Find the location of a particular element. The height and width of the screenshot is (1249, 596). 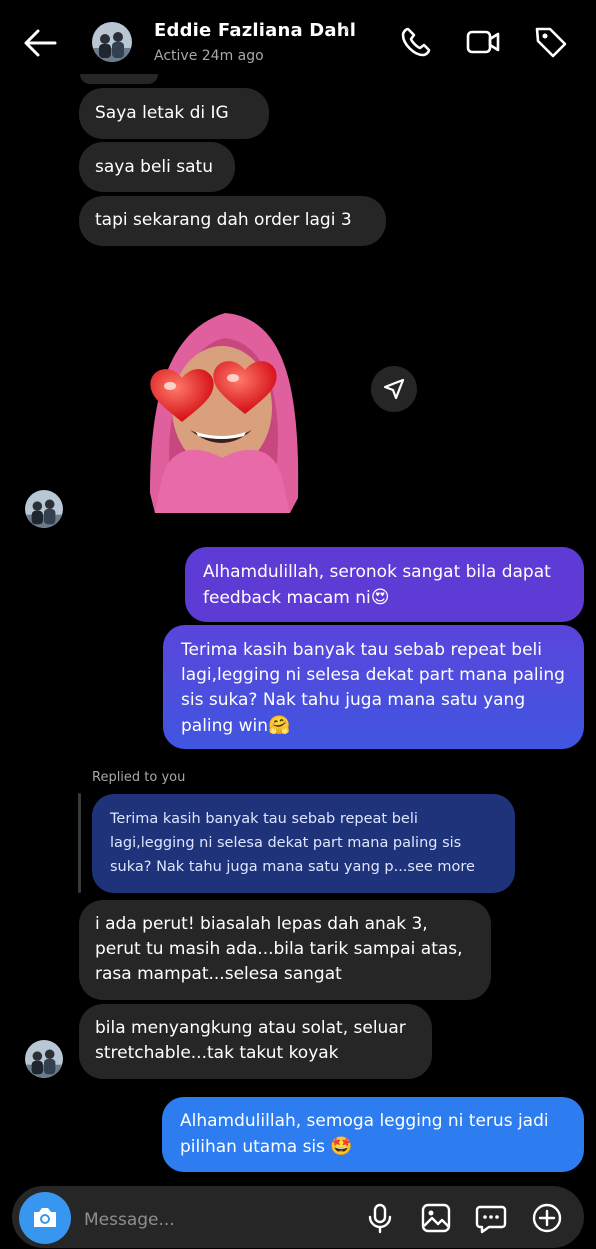

incoming-message: saya beli satu is located at coordinates (157, 167).